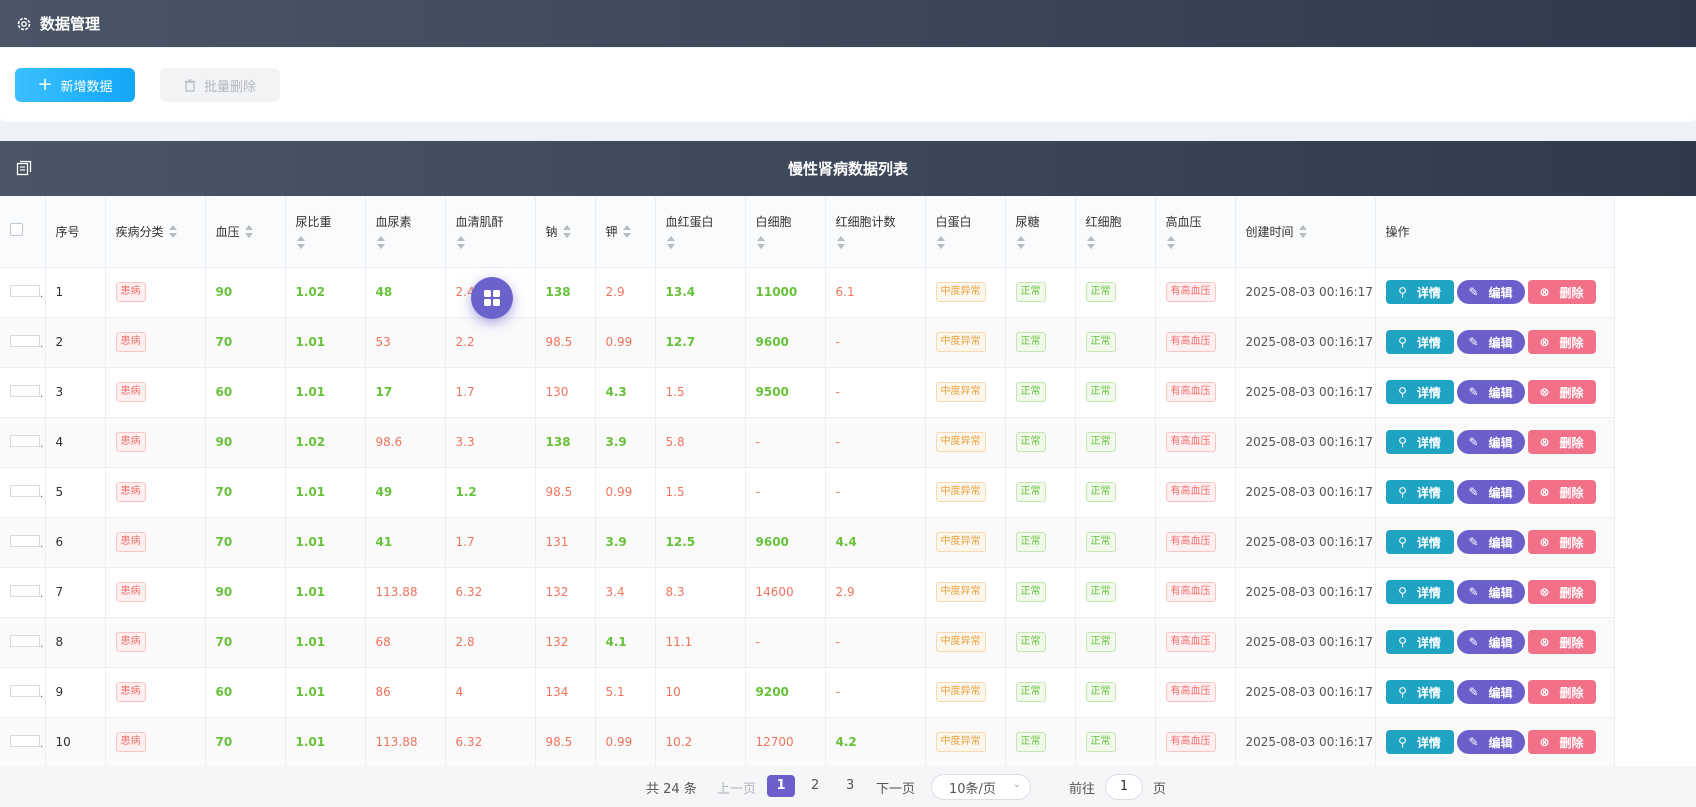 This screenshot has width=1696, height=807. What do you see at coordinates (981, 787) in the screenshot?
I see `page-size-select: 10条/页 ⌄` at bounding box center [981, 787].